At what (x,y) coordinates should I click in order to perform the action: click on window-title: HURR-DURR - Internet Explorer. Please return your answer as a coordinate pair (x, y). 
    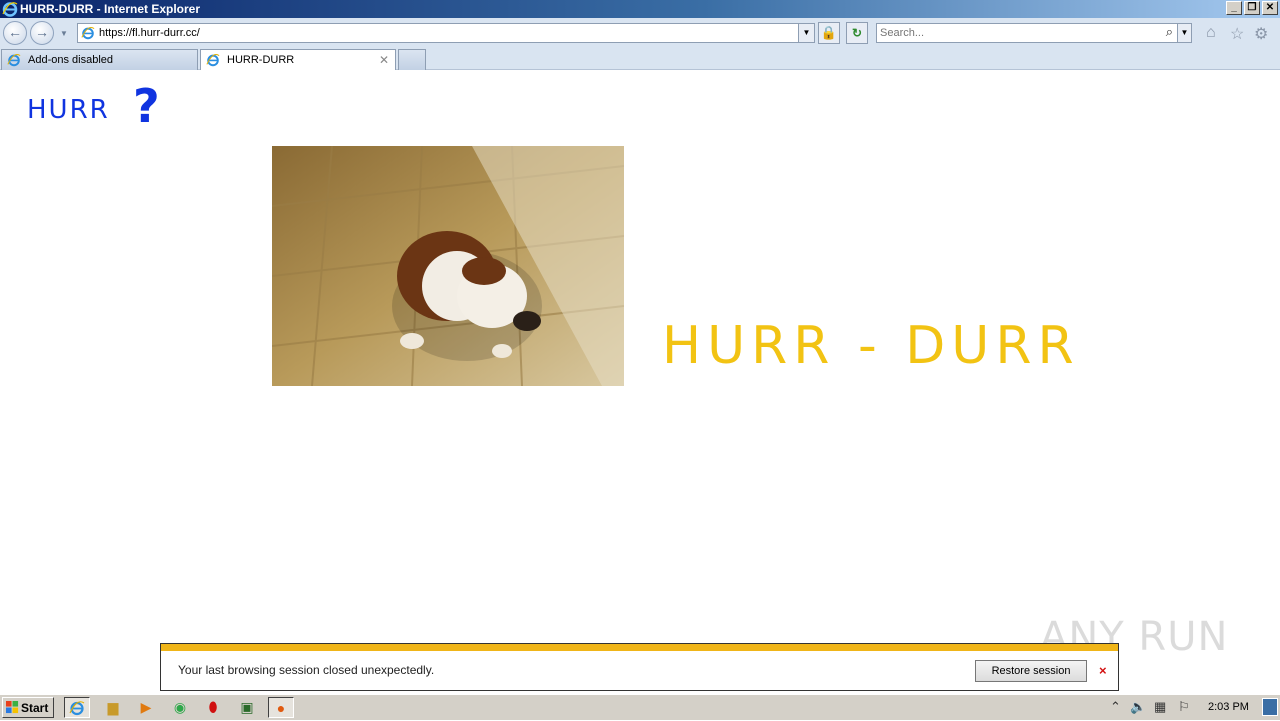
    Looking at the image, I should click on (110, 9).